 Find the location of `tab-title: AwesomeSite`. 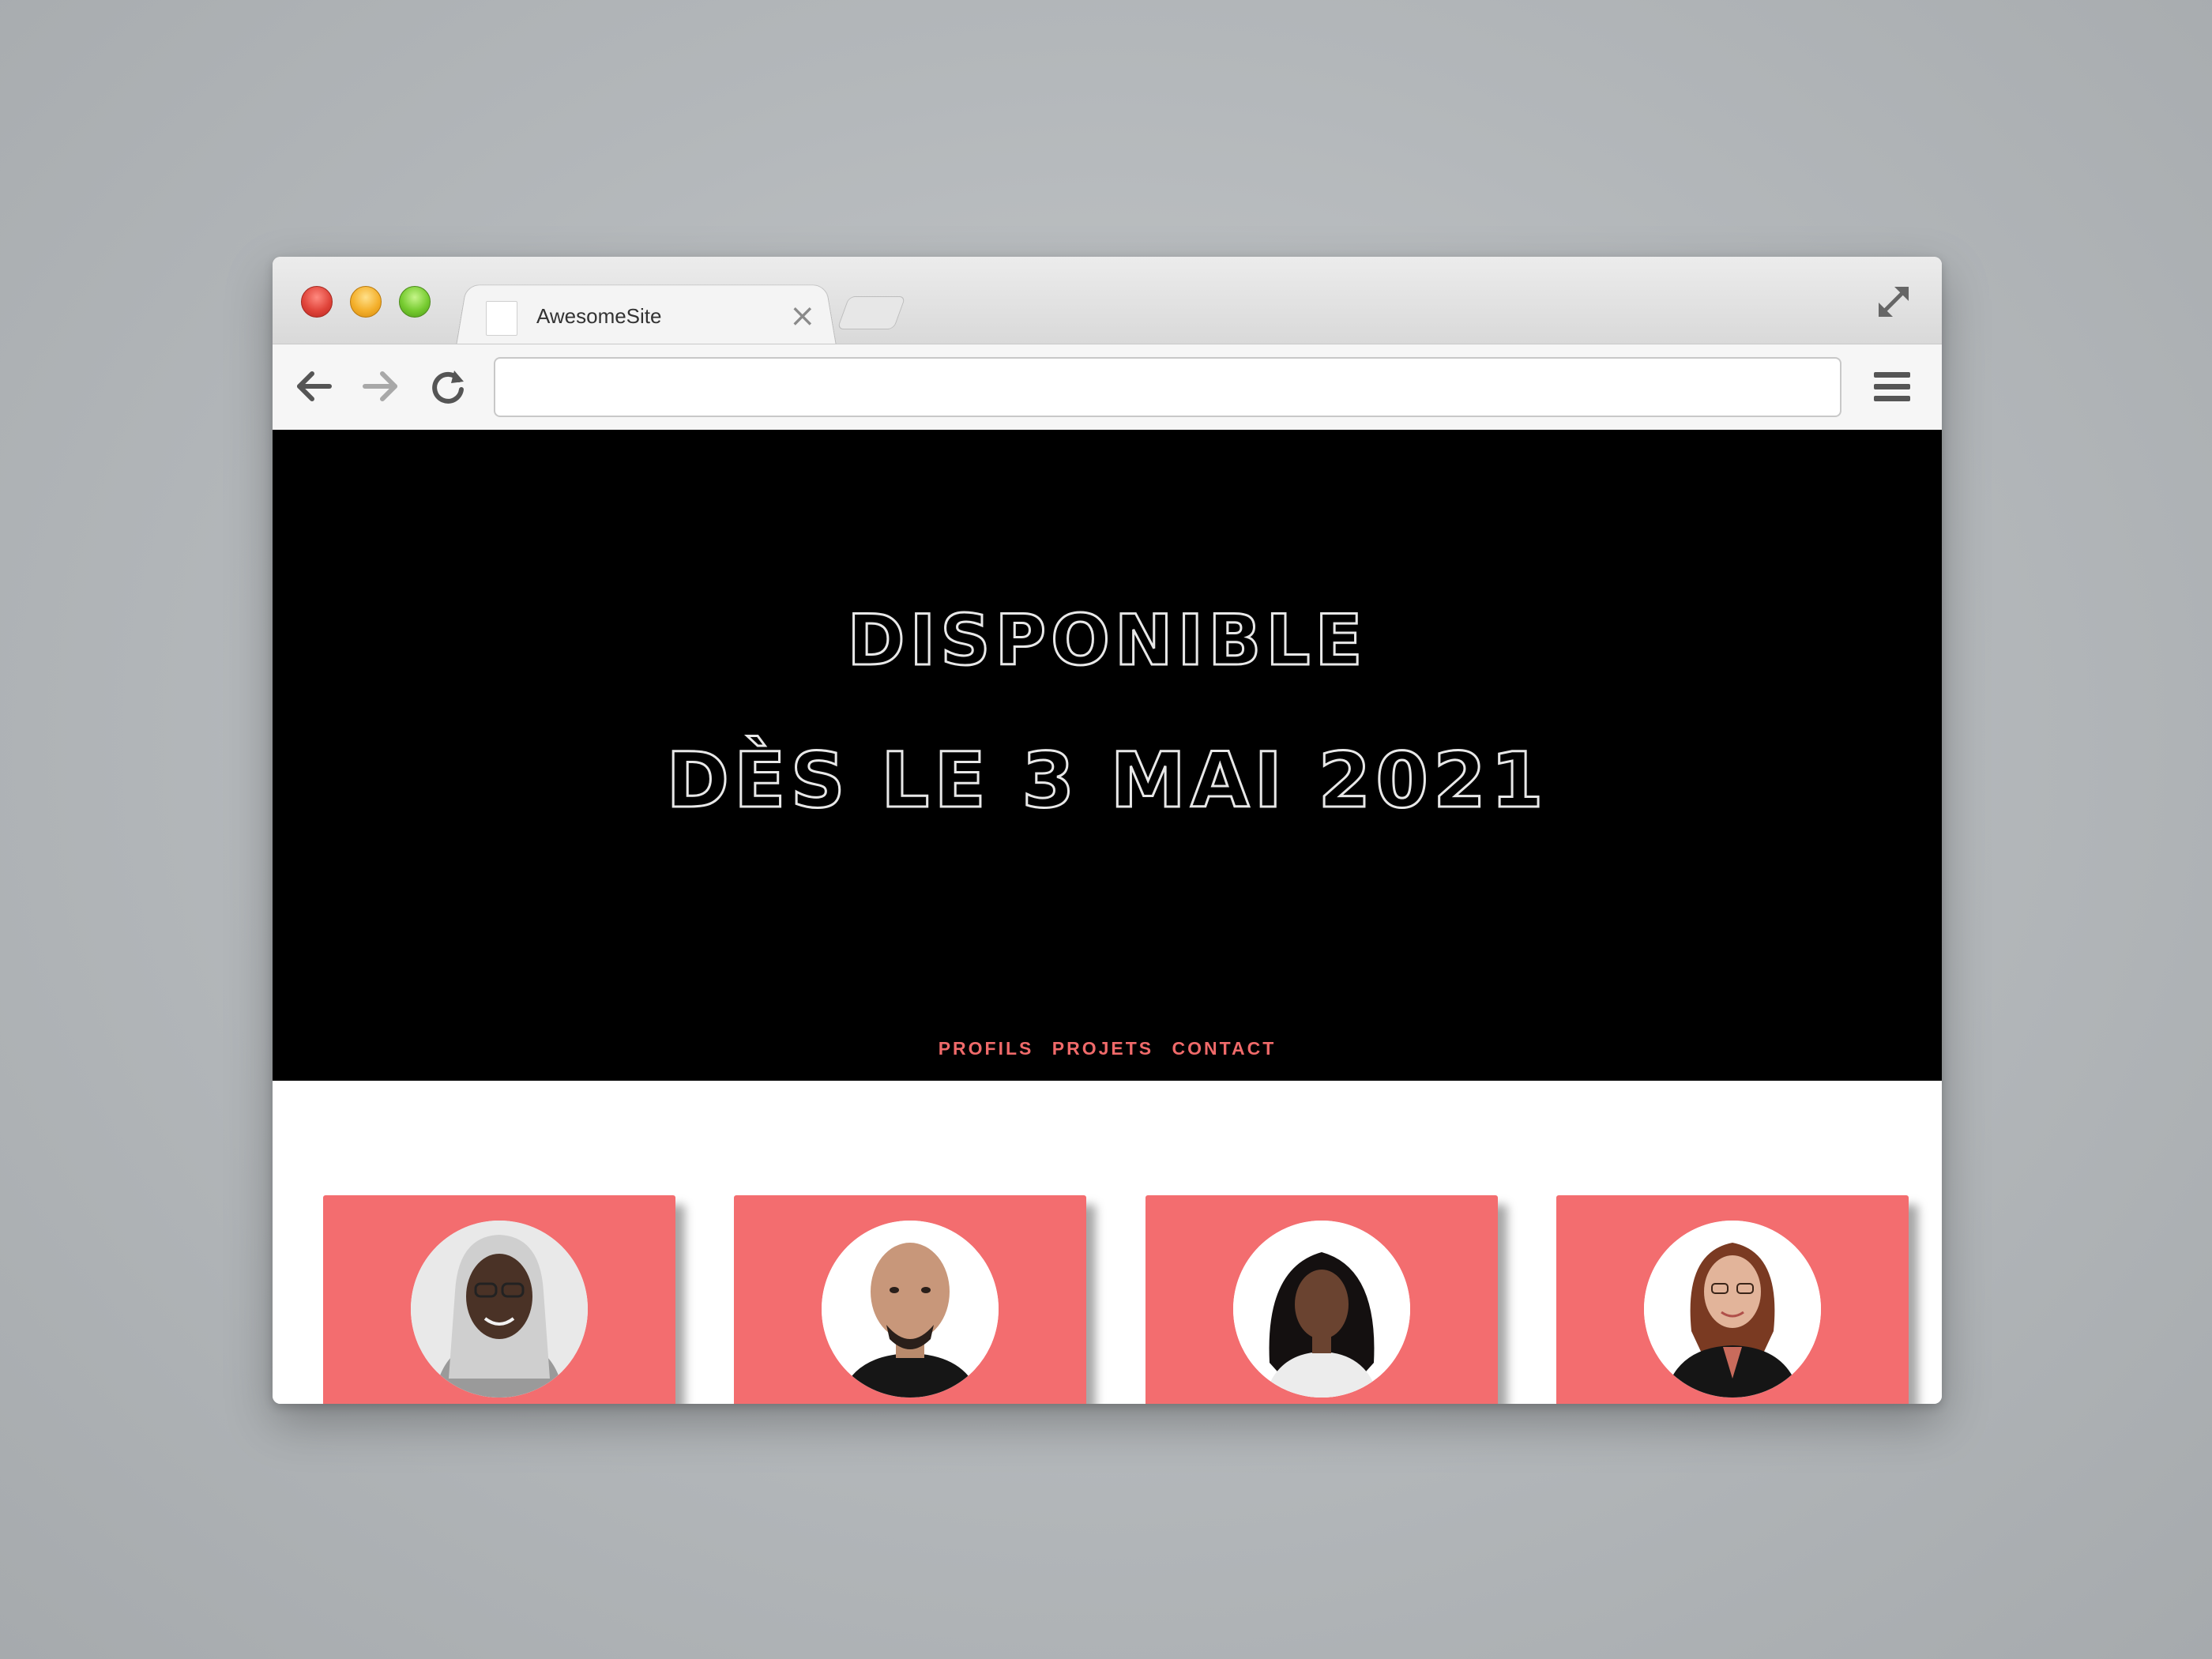

tab-title: AwesomeSite is located at coordinates (599, 316).